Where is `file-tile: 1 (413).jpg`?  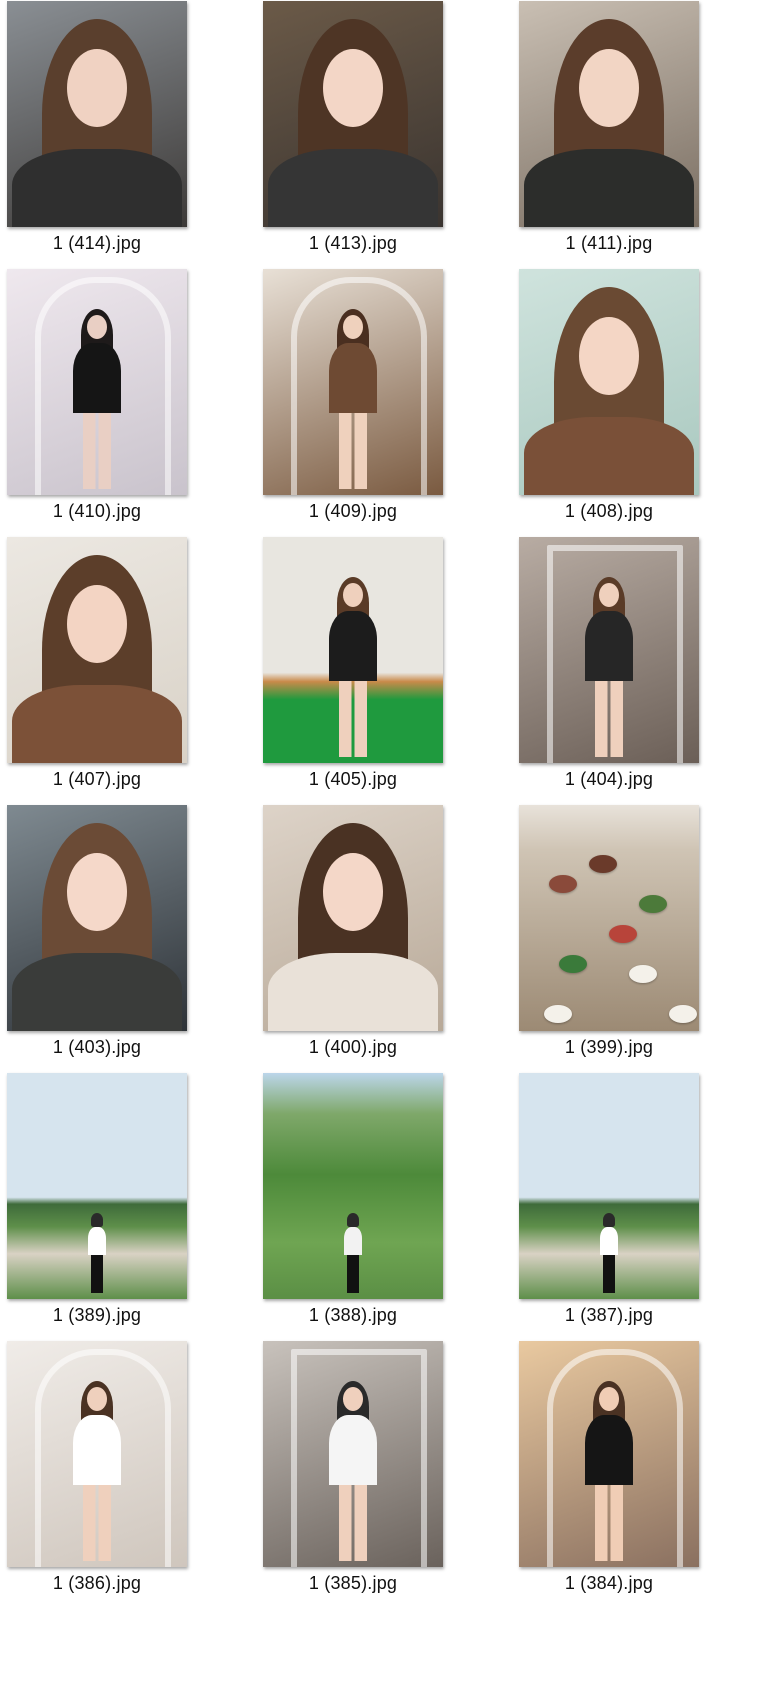
file-tile: 1 (413).jpg is located at coordinates (378, 135).